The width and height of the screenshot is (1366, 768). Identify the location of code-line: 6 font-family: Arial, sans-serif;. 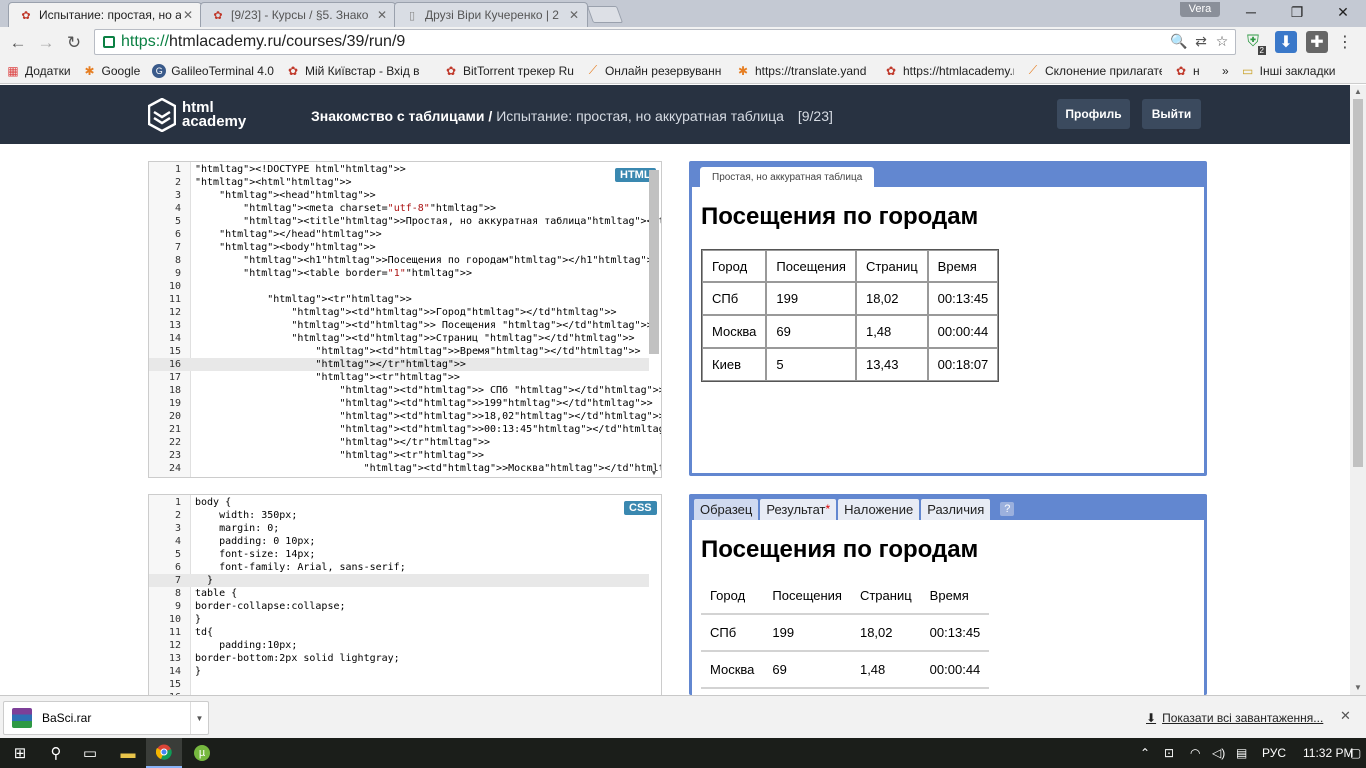
(399, 567).